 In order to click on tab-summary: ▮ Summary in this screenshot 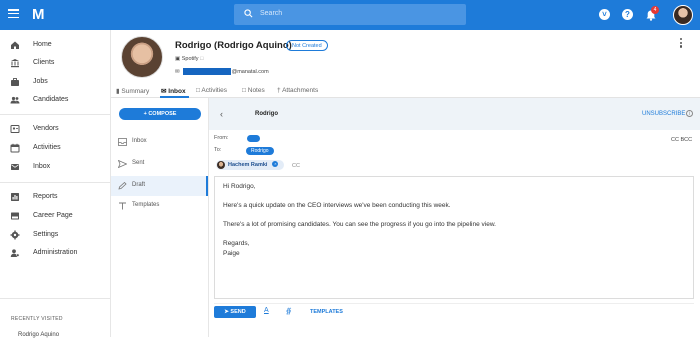, I will do `click(132, 91)`.